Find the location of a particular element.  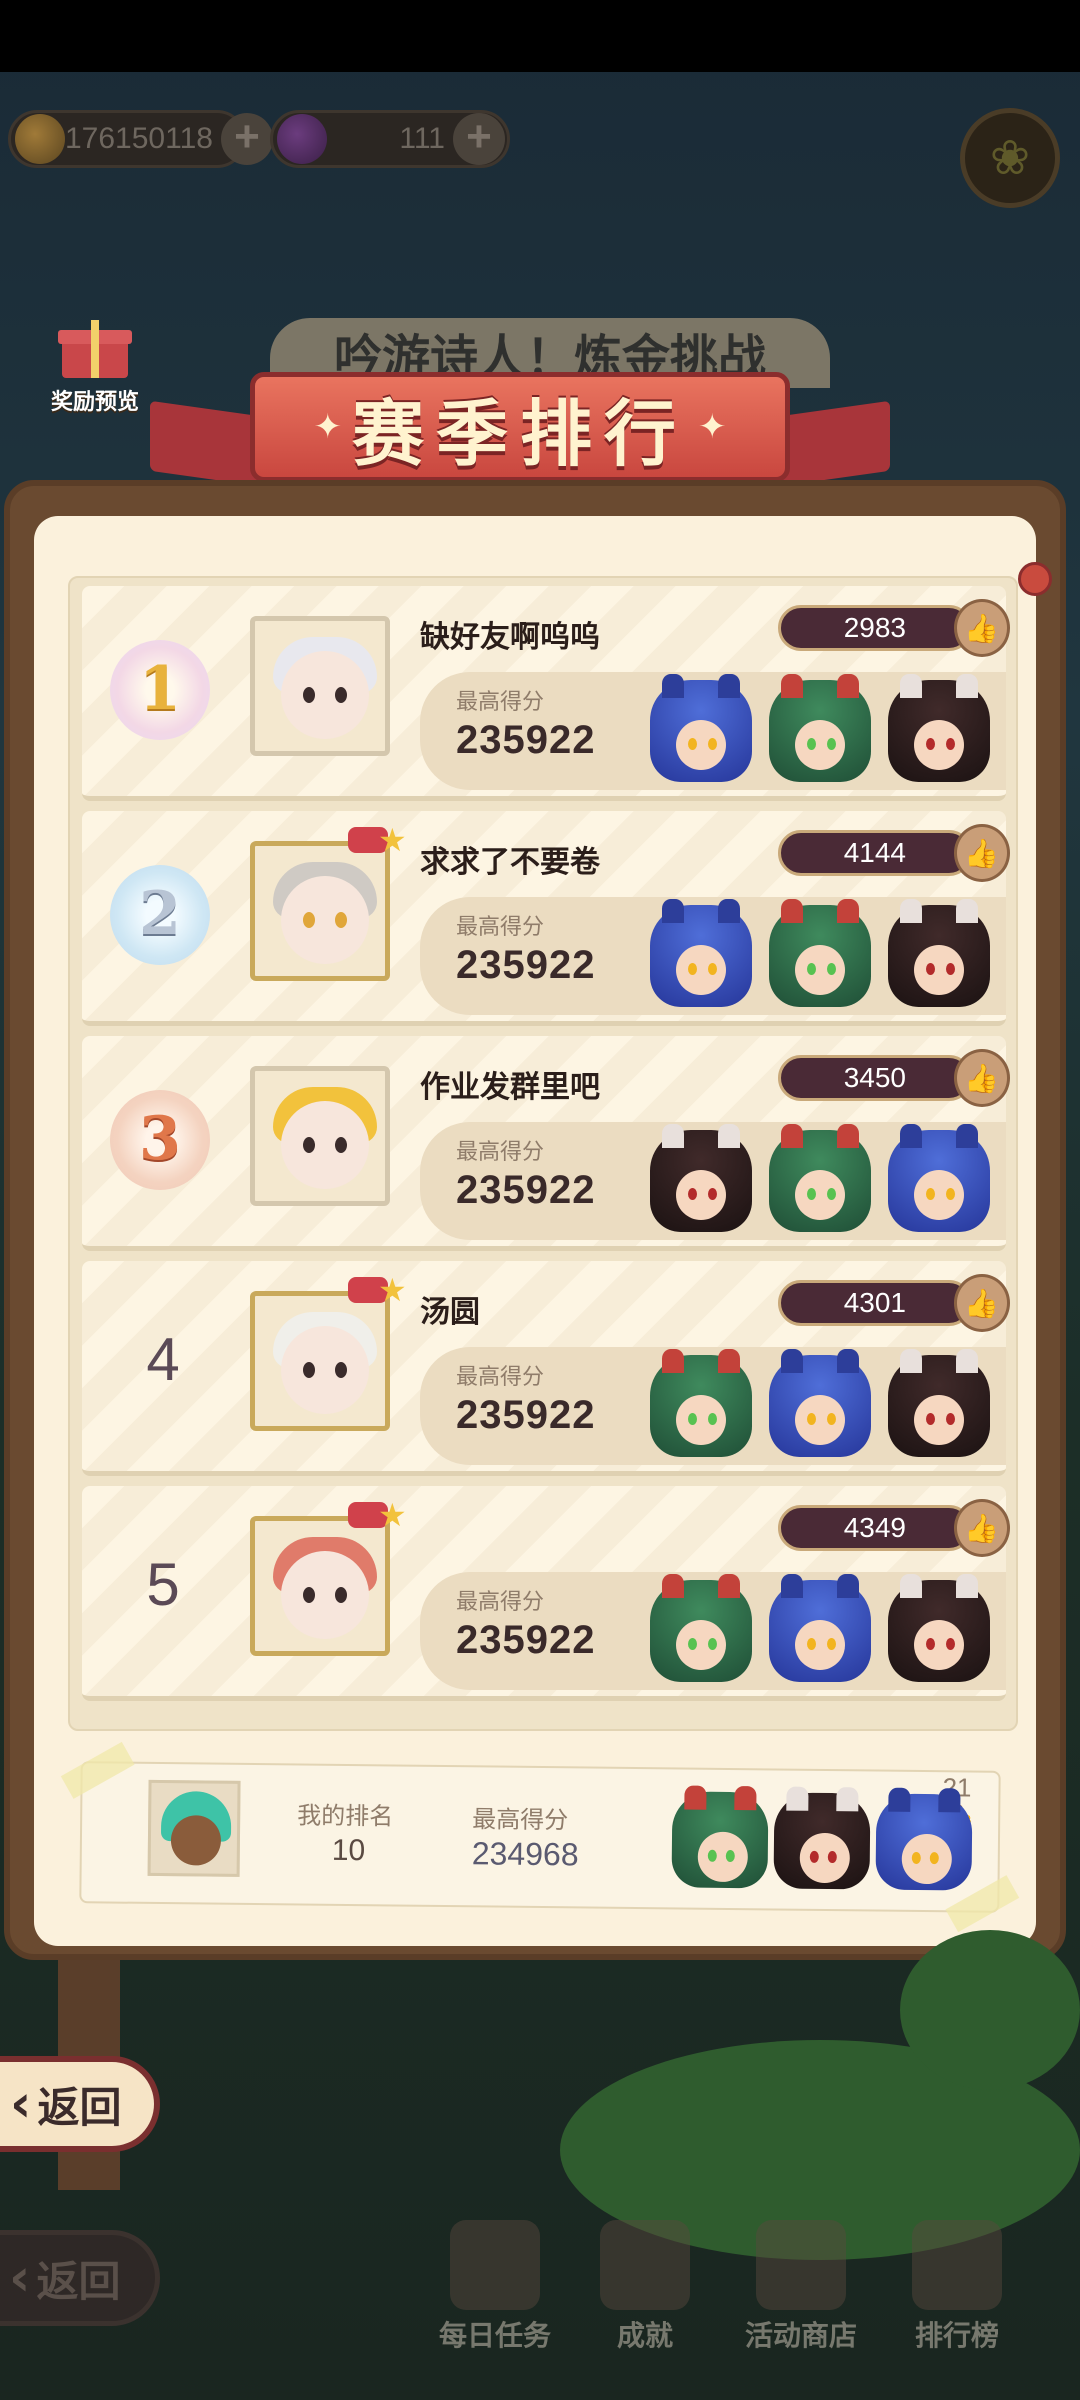

my-score-label: 最高得分 is located at coordinates (520, 1820).